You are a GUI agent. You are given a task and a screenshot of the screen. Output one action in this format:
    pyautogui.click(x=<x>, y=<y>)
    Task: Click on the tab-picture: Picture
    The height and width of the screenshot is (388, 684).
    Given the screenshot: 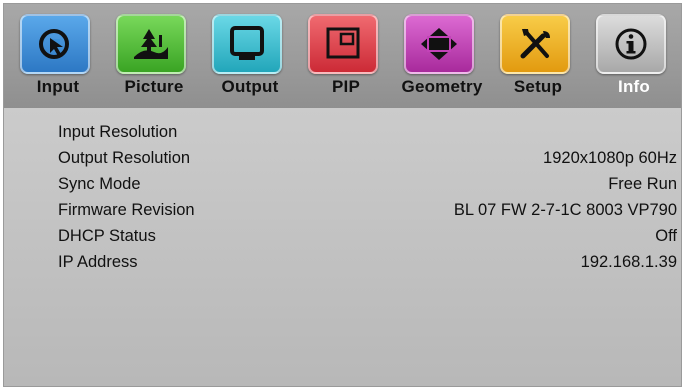 What is the action you would take?
    pyautogui.click(x=153, y=56)
    